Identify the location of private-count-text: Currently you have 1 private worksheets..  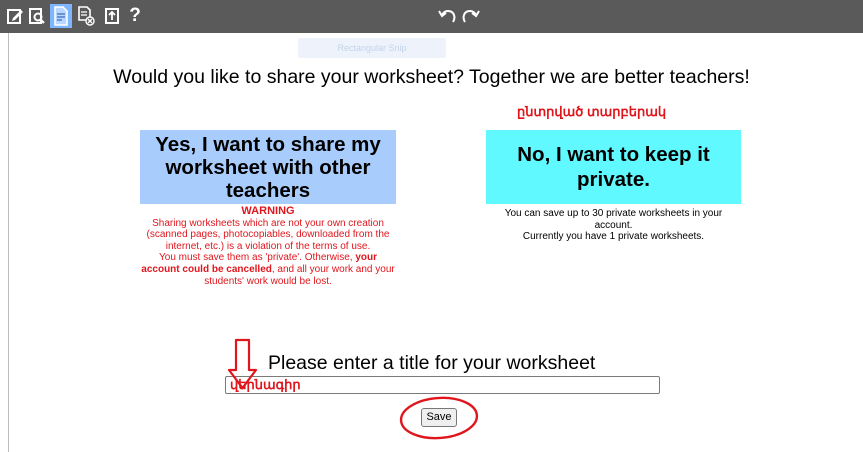
(613, 237).